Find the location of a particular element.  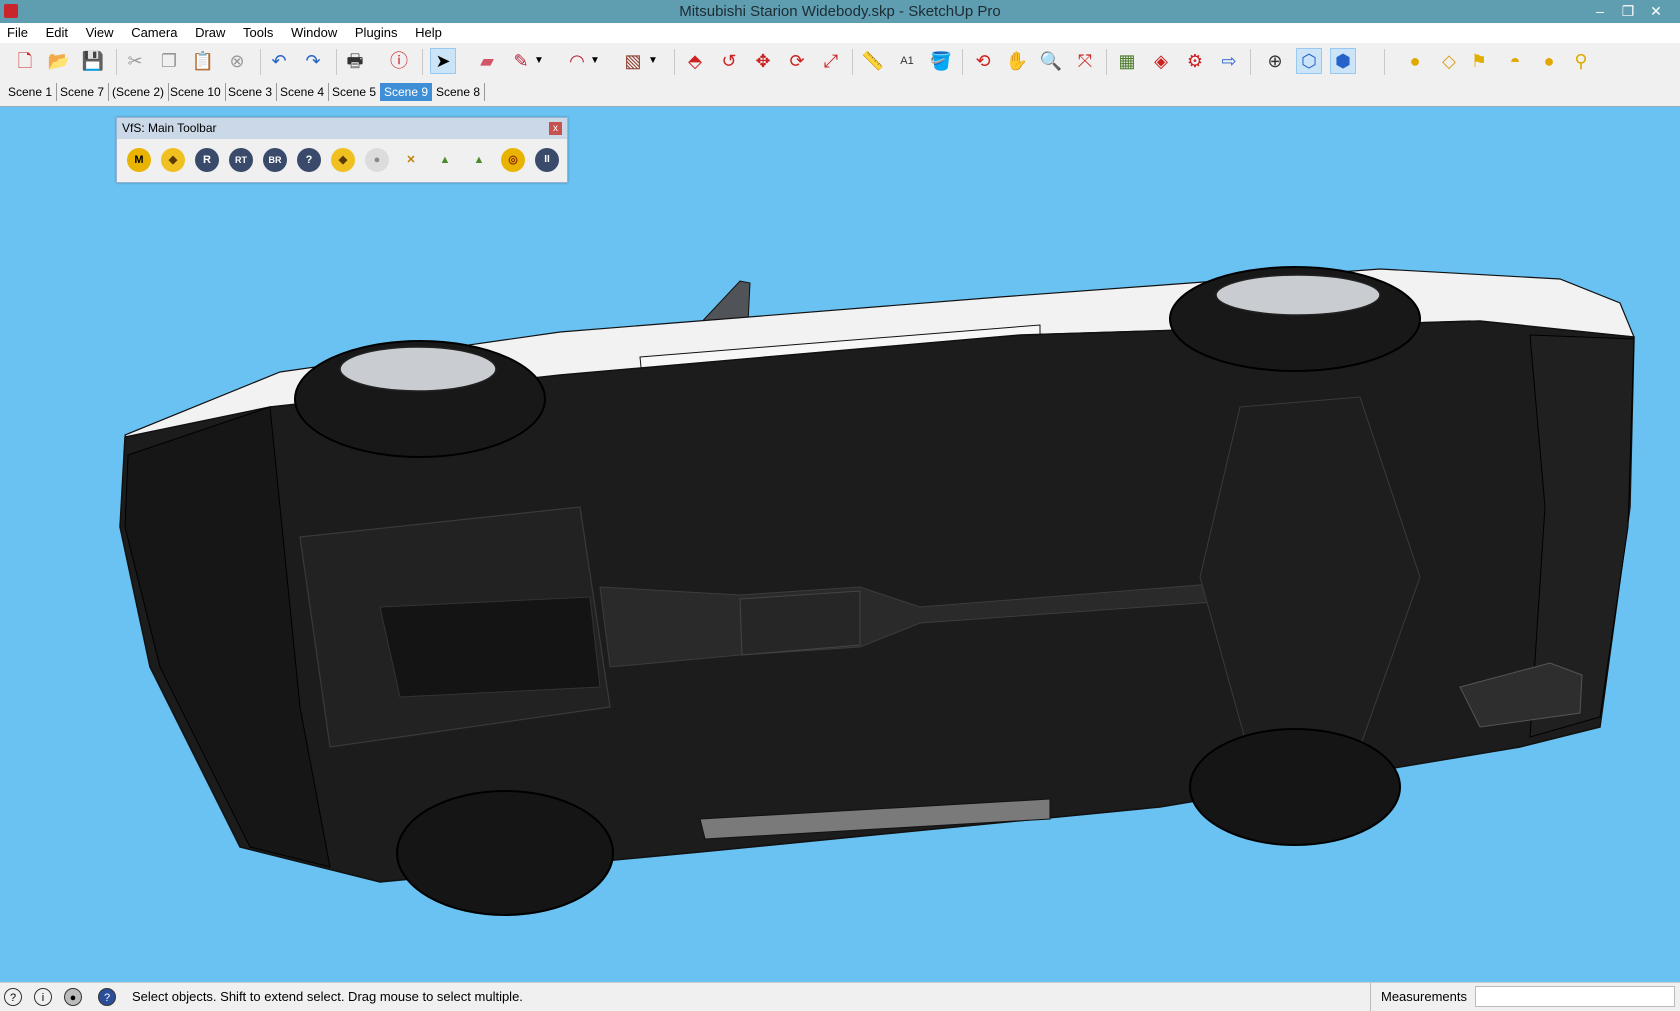

vfs-toolbar-title: VfS: Main Toolbar x is located at coordinates (342, 128).